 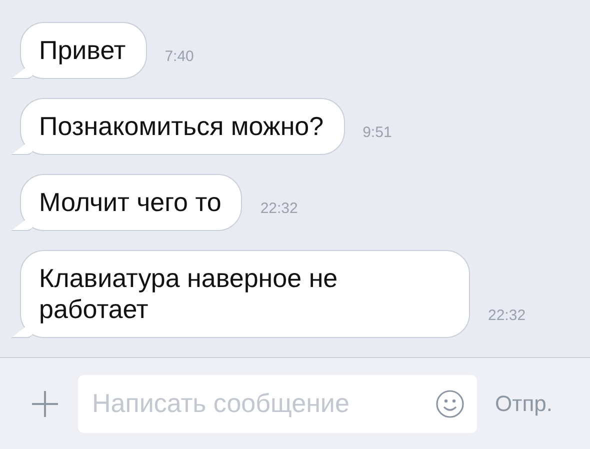 I want to click on message-time: 9:51, so click(x=377, y=133).